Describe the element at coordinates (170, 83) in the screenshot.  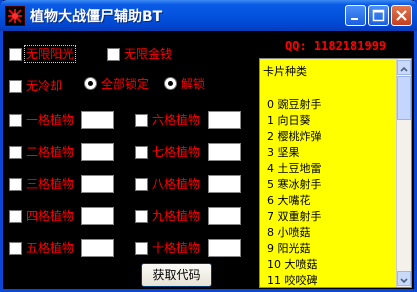
I see `unlock-radio` at that location.